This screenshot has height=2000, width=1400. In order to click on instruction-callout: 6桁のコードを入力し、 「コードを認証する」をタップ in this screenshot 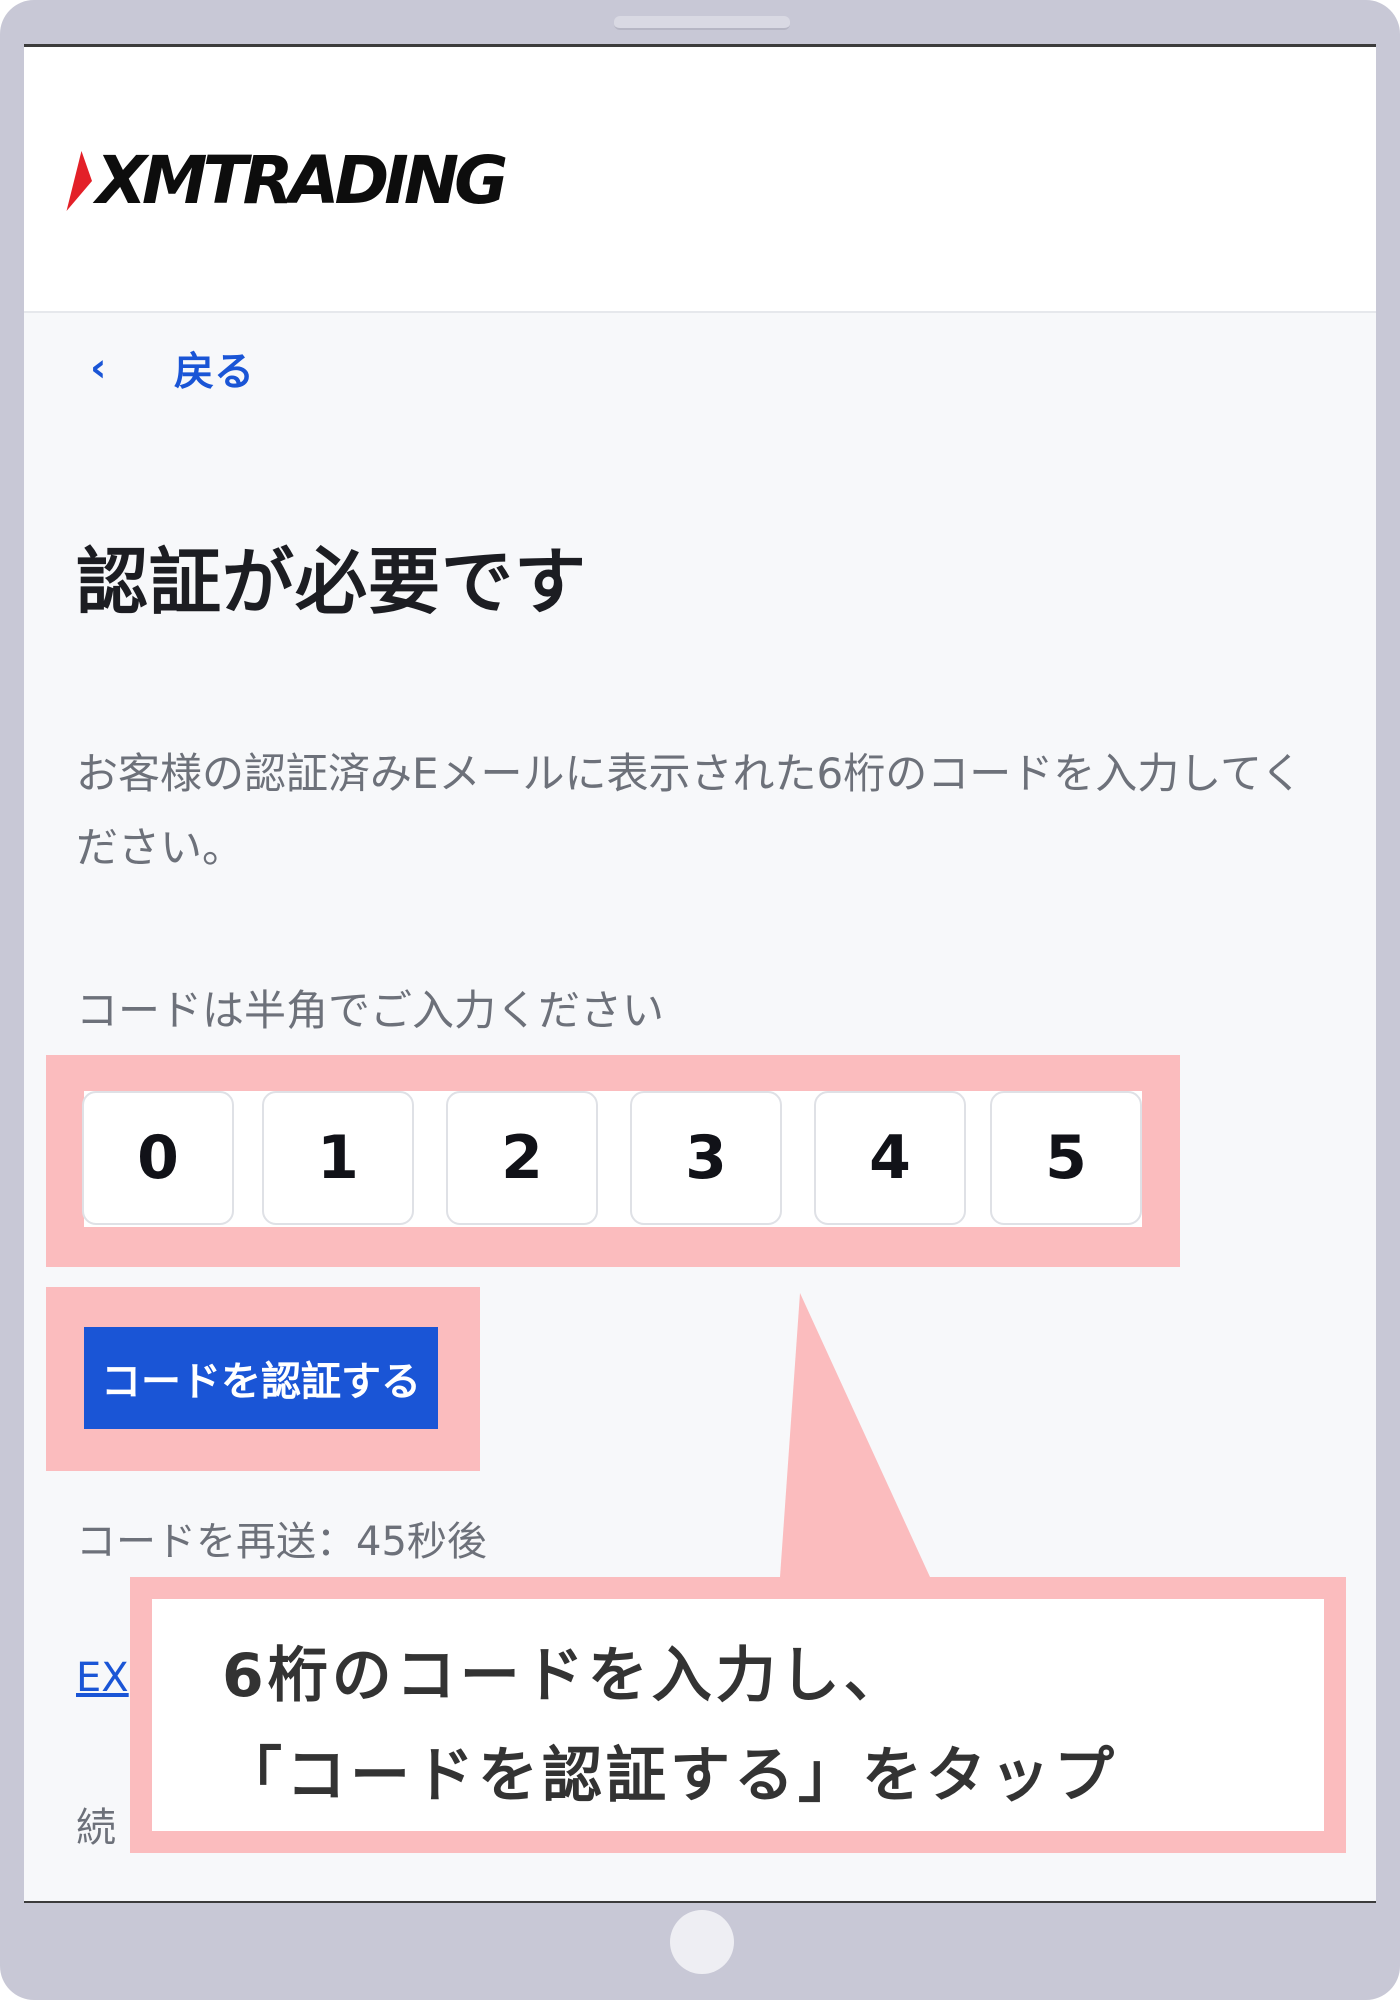, I will do `click(738, 1715)`.